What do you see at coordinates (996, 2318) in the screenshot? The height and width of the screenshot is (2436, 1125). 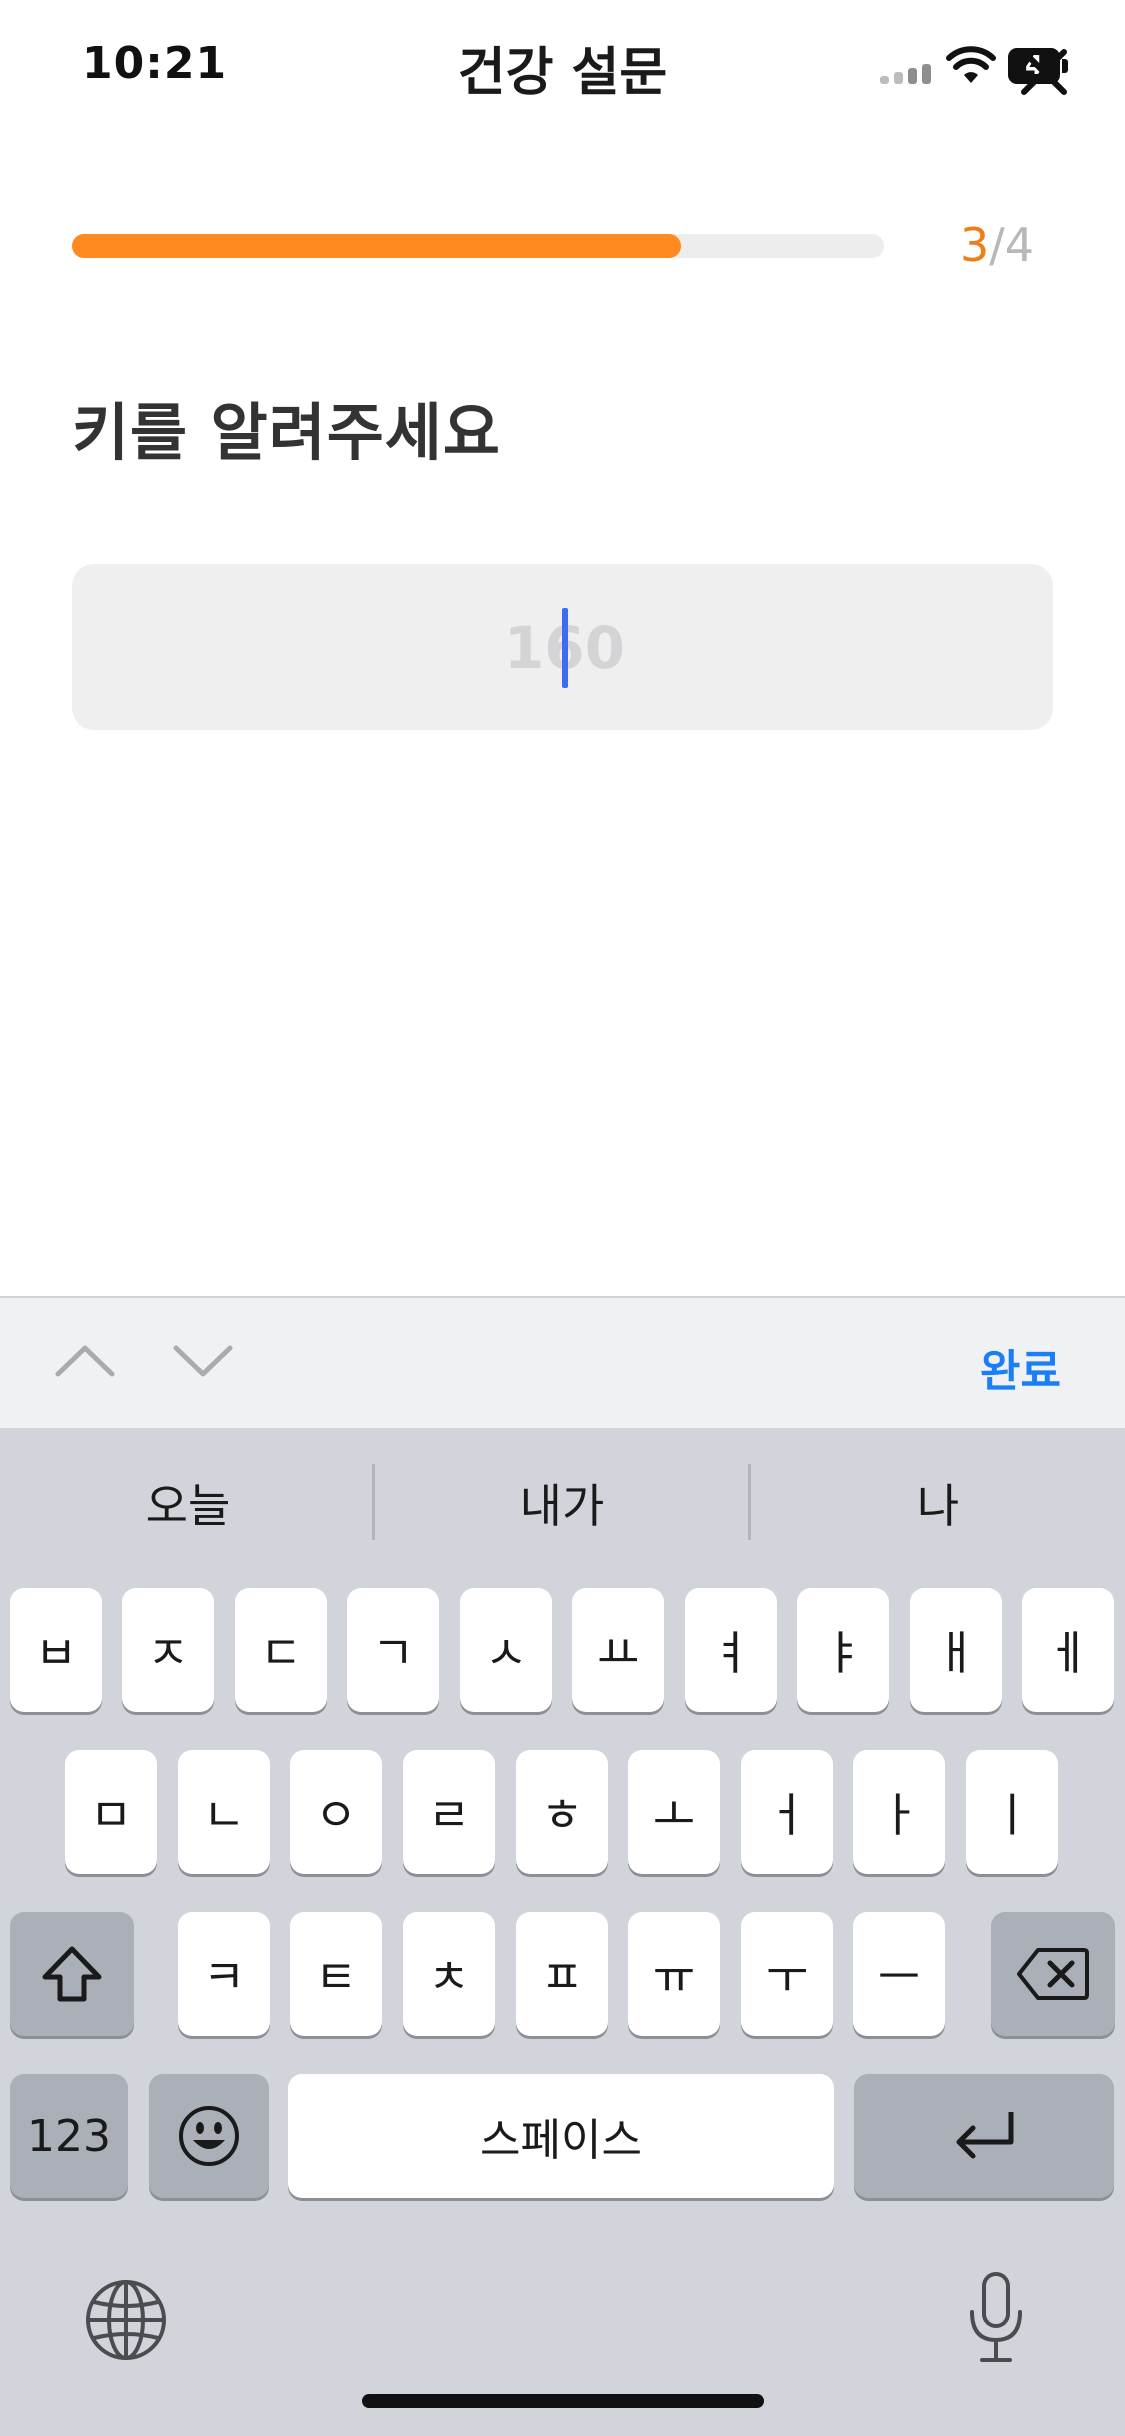 I see `microphone-icon` at bounding box center [996, 2318].